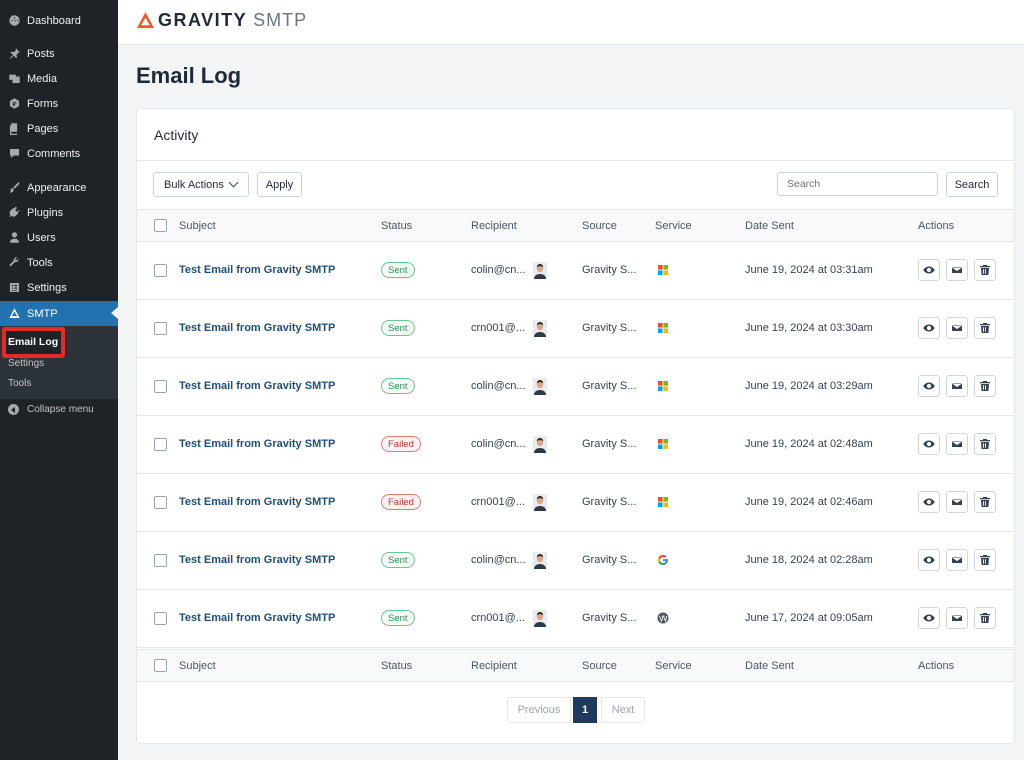 The height and width of the screenshot is (760, 1024). What do you see at coordinates (14, 20) in the screenshot?
I see `dashboard-icon` at bounding box center [14, 20].